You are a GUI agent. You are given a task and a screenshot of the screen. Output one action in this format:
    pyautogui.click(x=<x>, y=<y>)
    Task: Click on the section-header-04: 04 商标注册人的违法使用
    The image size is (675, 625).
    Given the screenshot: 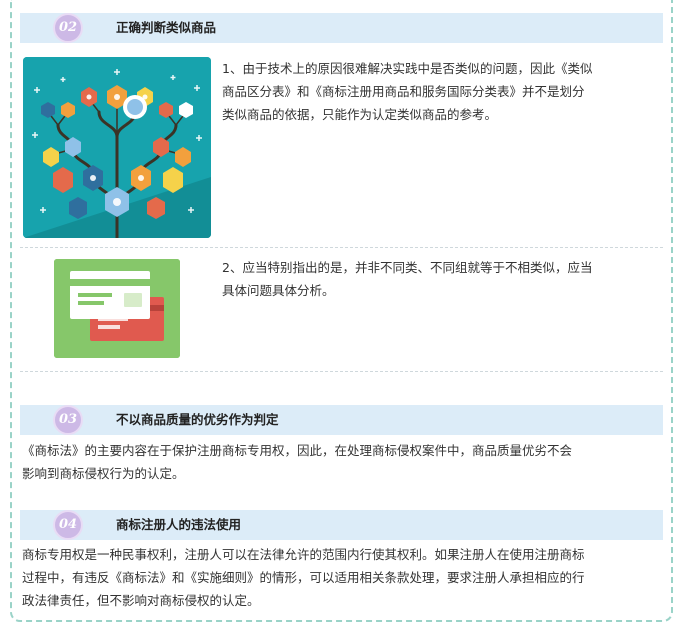 What is the action you would take?
    pyautogui.click(x=341, y=525)
    